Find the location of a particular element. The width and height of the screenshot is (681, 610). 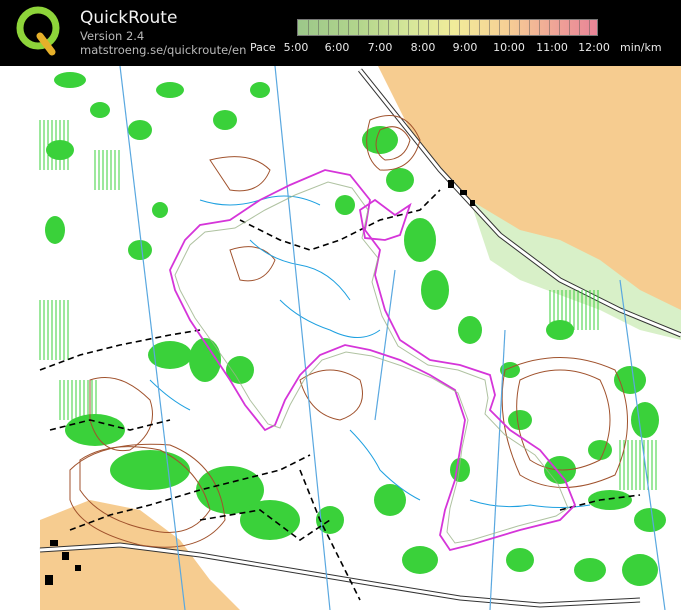

quickroute-logo-icon is located at coordinates (38, 31).